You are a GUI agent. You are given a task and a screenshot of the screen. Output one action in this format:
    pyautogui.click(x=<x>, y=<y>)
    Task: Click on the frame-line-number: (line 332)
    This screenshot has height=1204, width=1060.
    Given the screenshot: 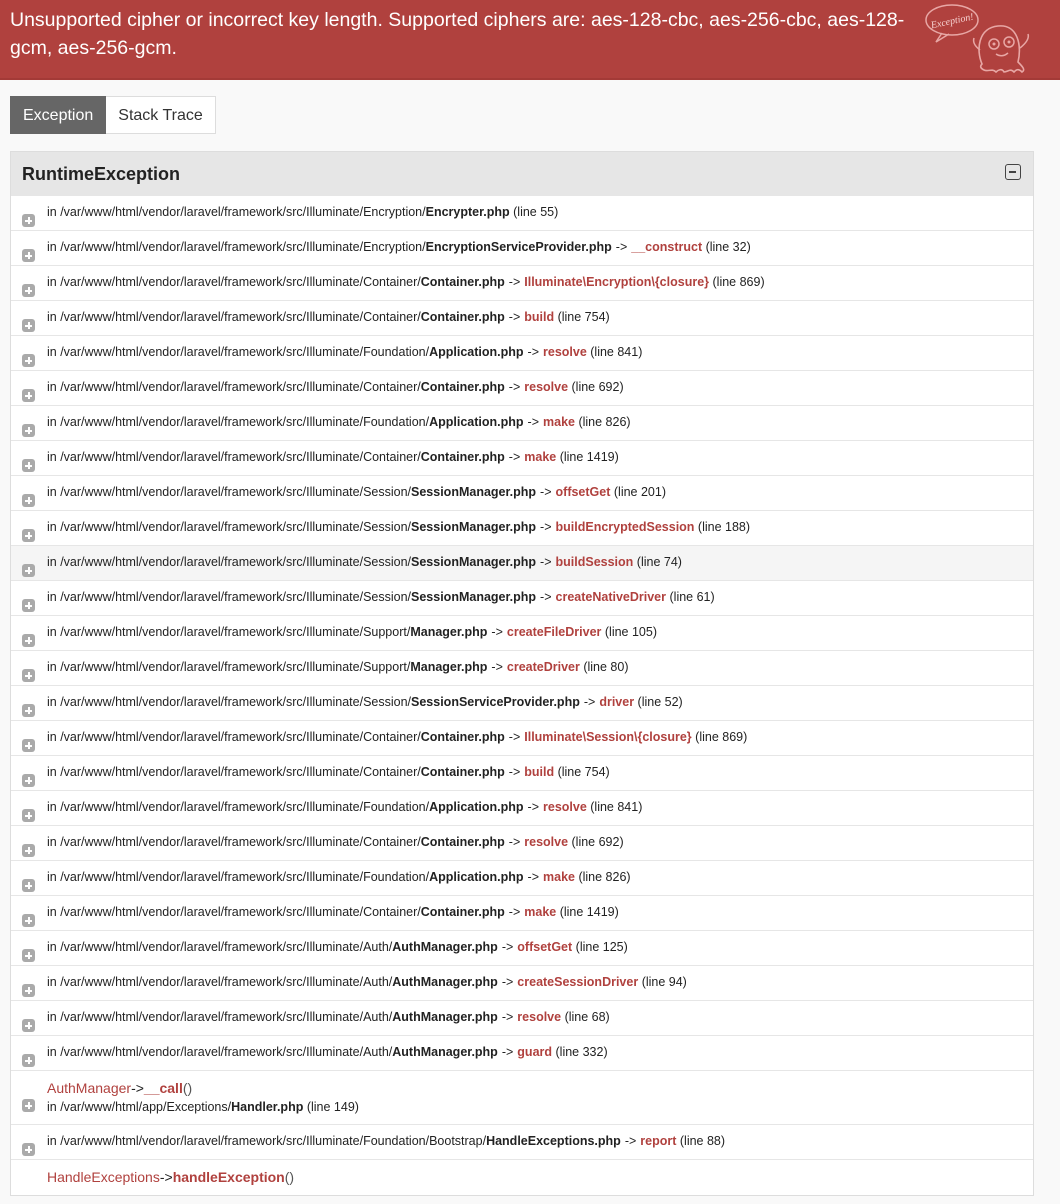 What is the action you would take?
    pyautogui.click(x=581, y=1052)
    